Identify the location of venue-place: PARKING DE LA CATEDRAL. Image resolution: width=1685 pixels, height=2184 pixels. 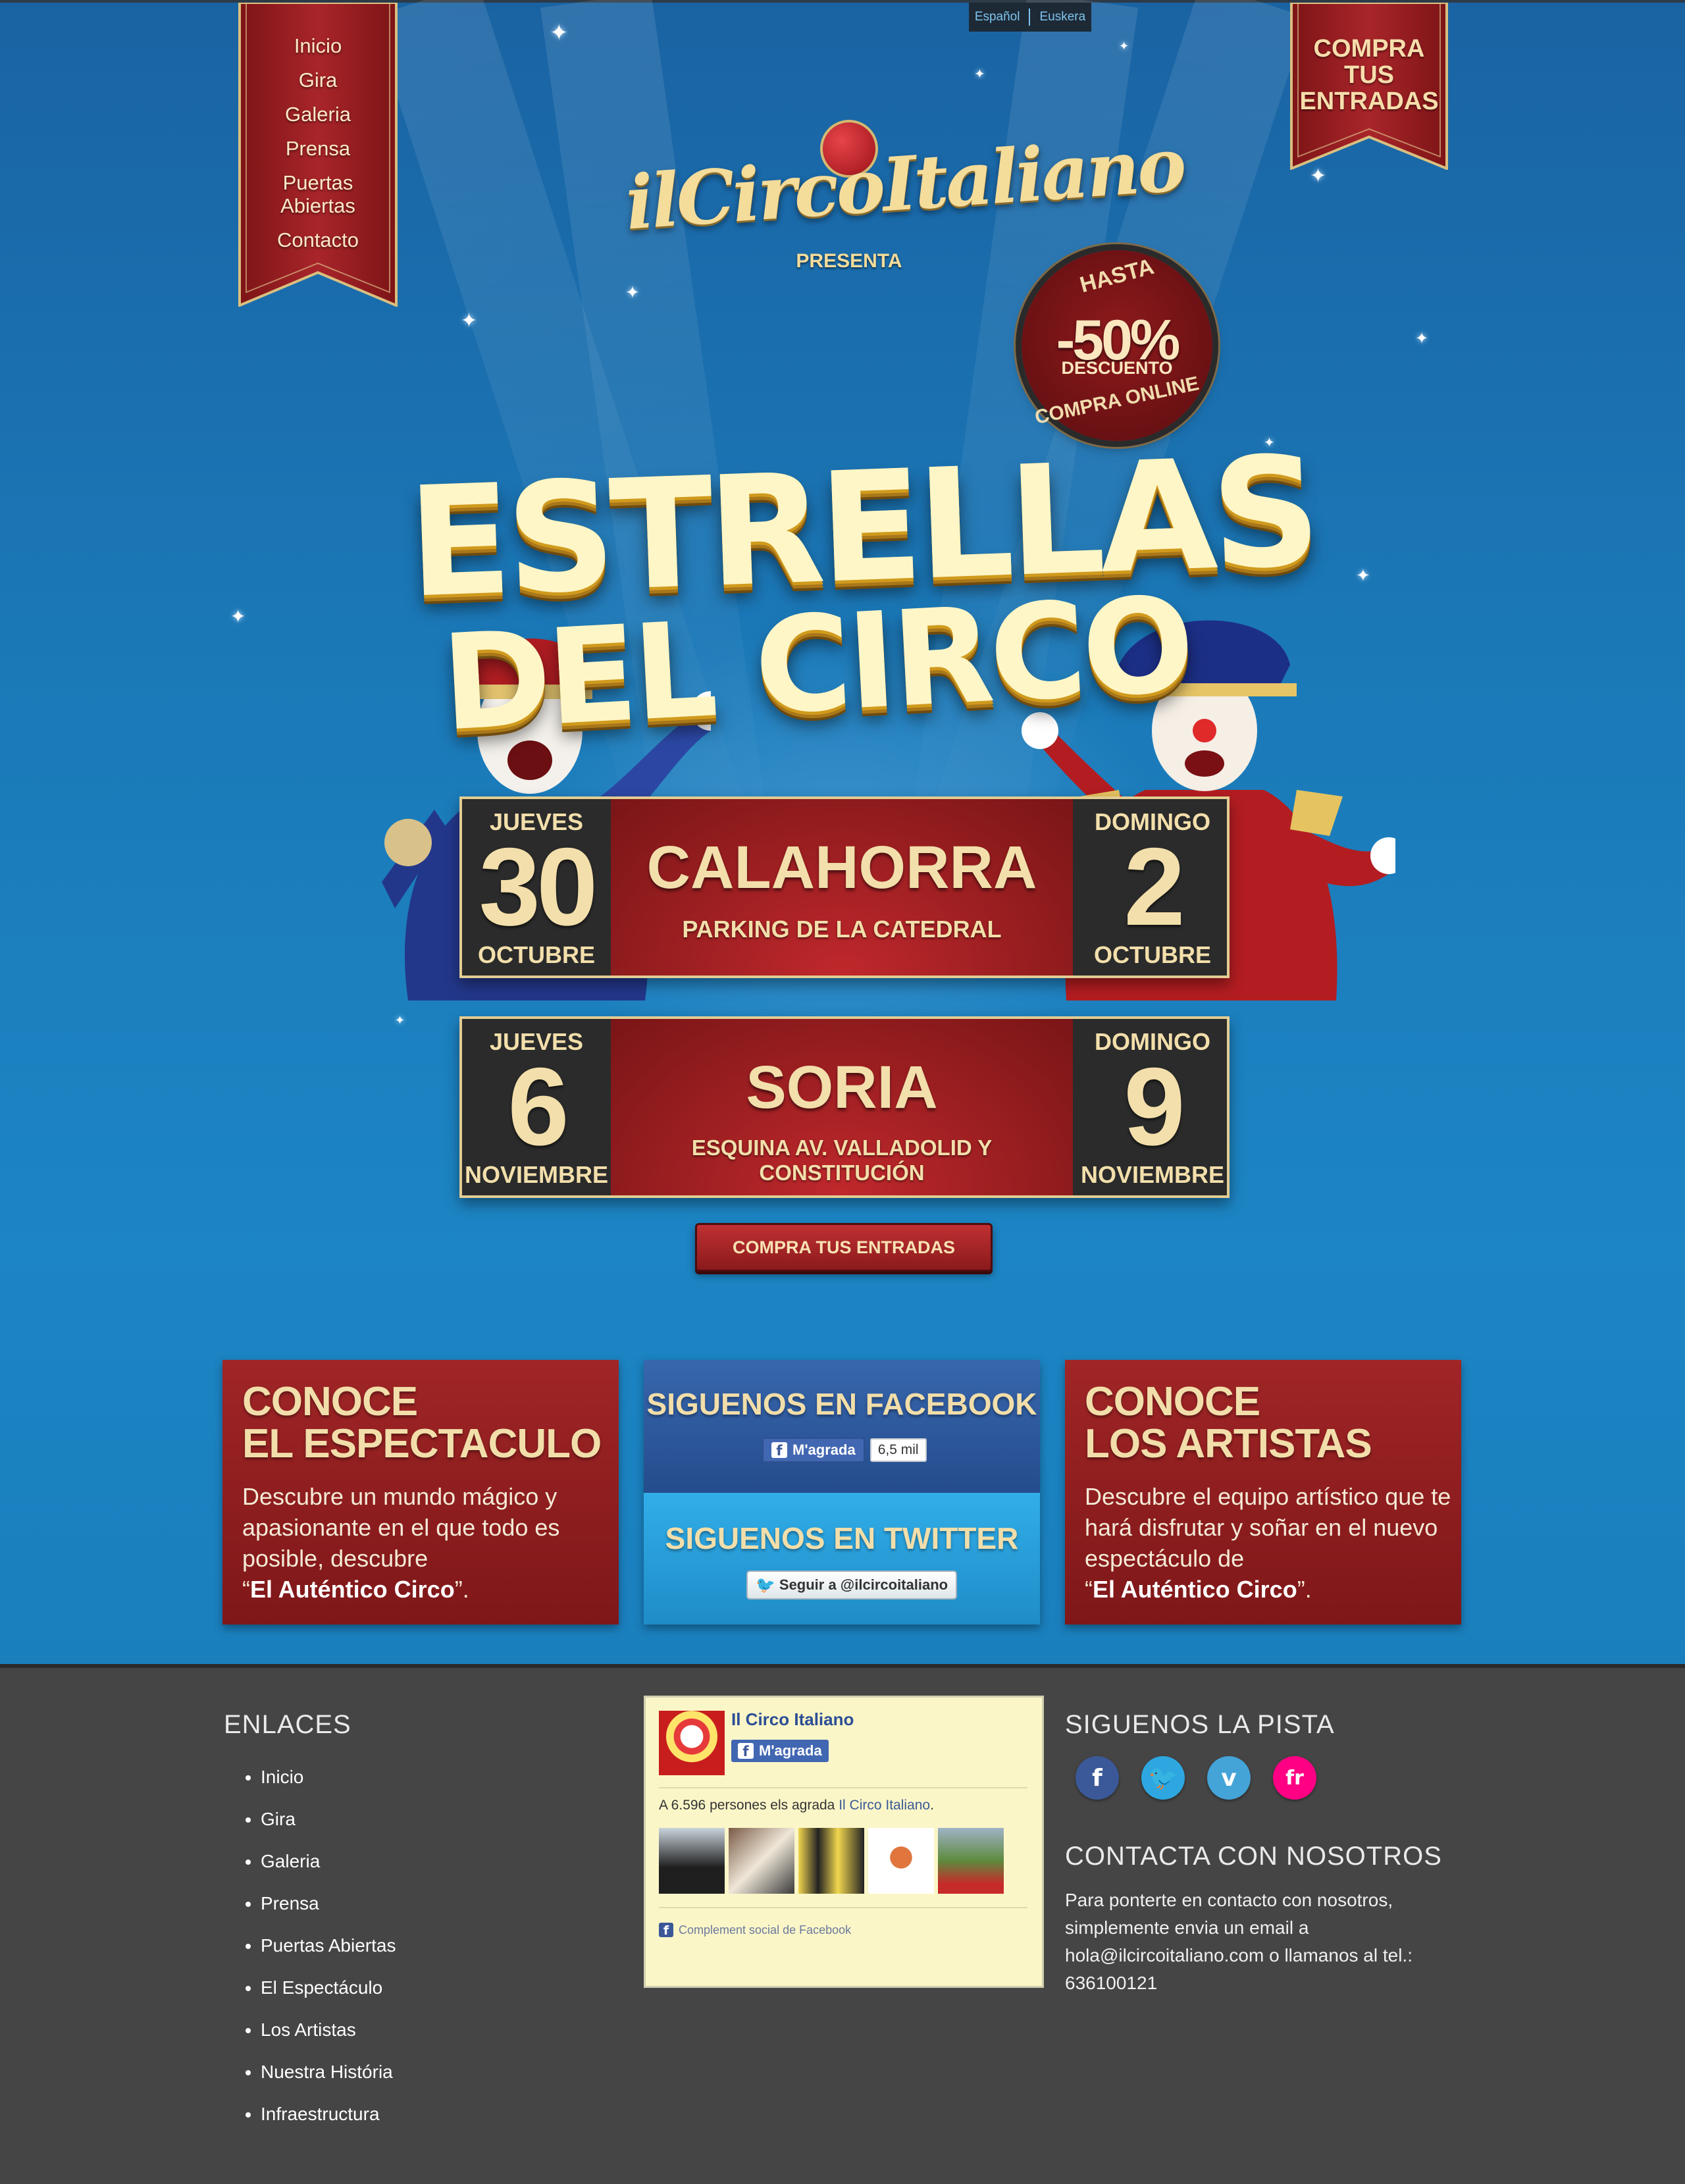
(842, 929).